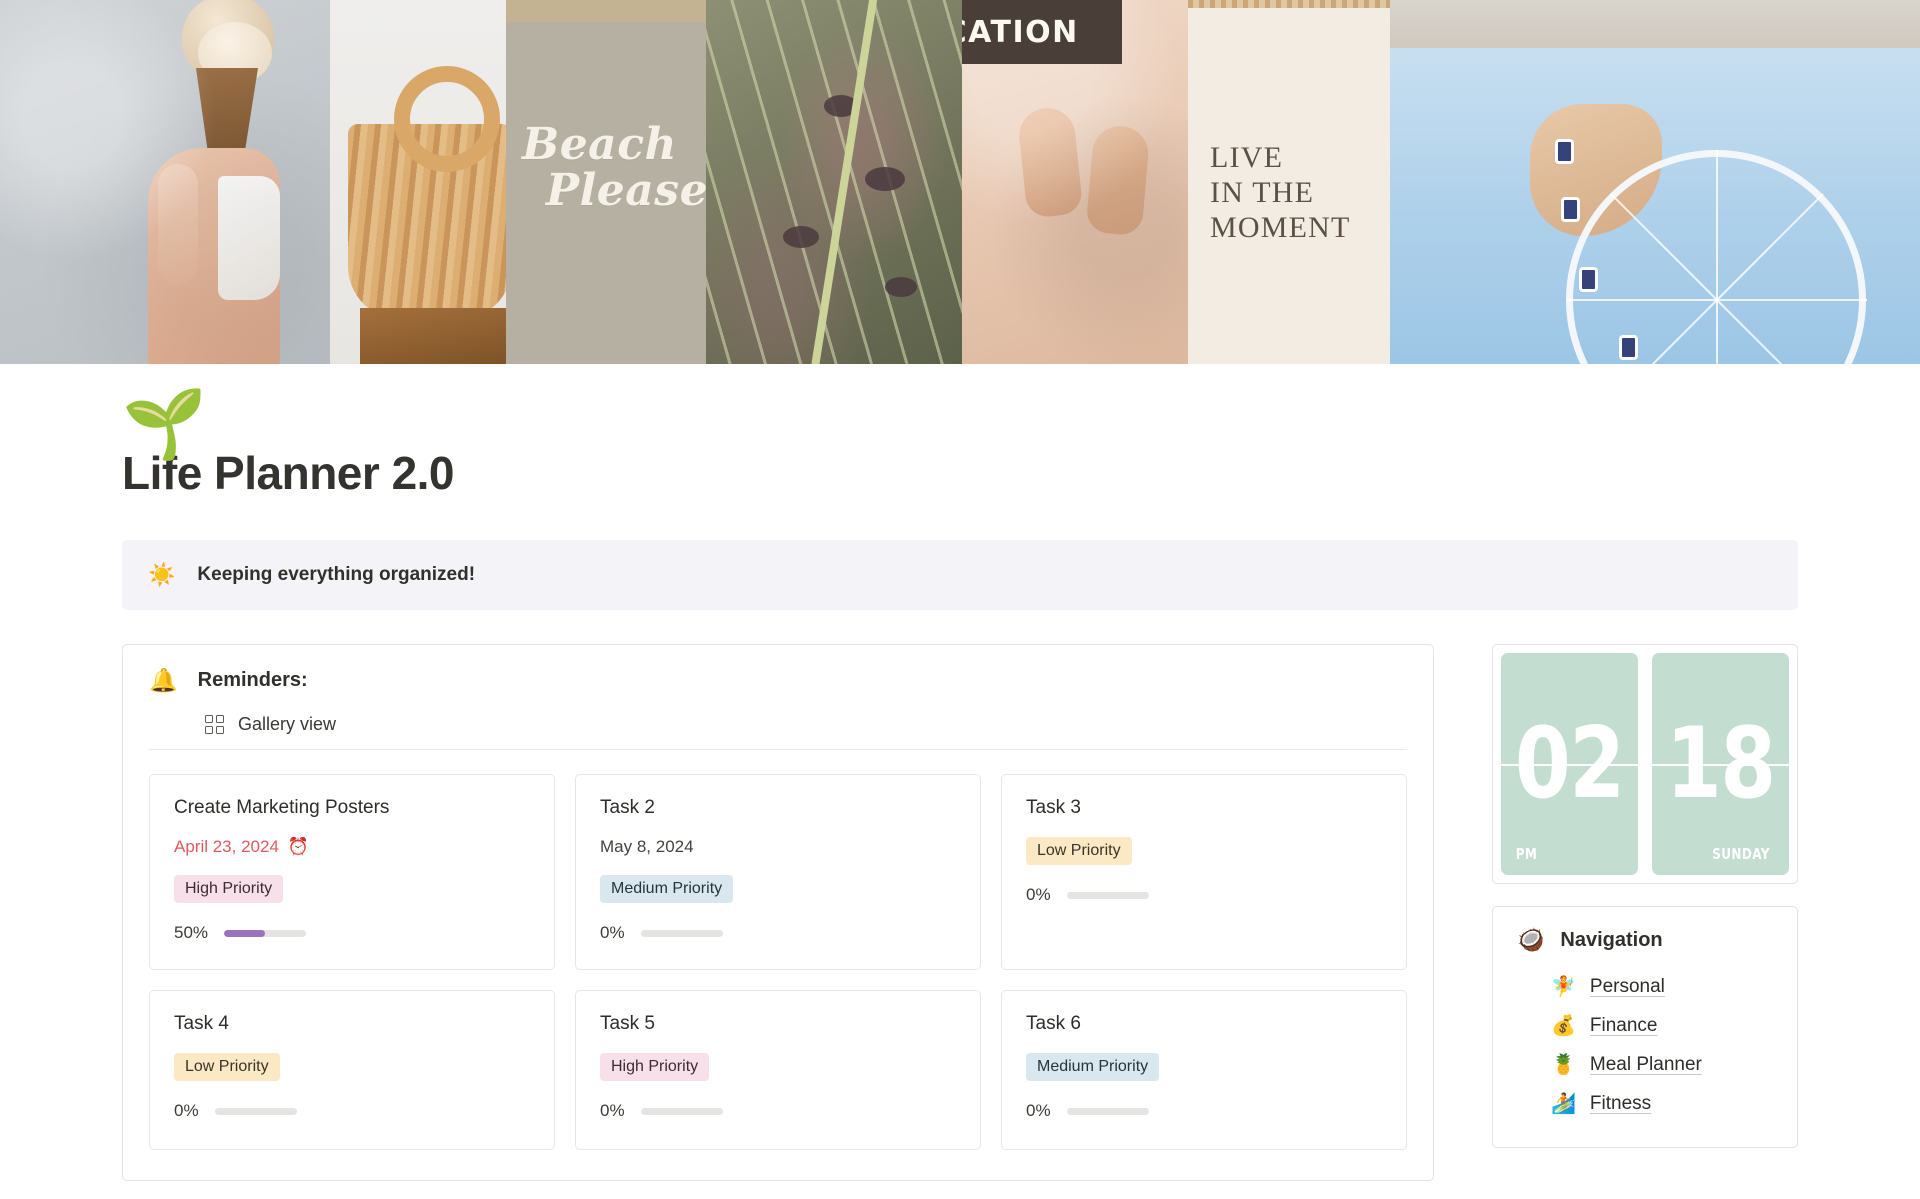  What do you see at coordinates (201, 1023) in the screenshot?
I see `task-card-title: Task 4` at bounding box center [201, 1023].